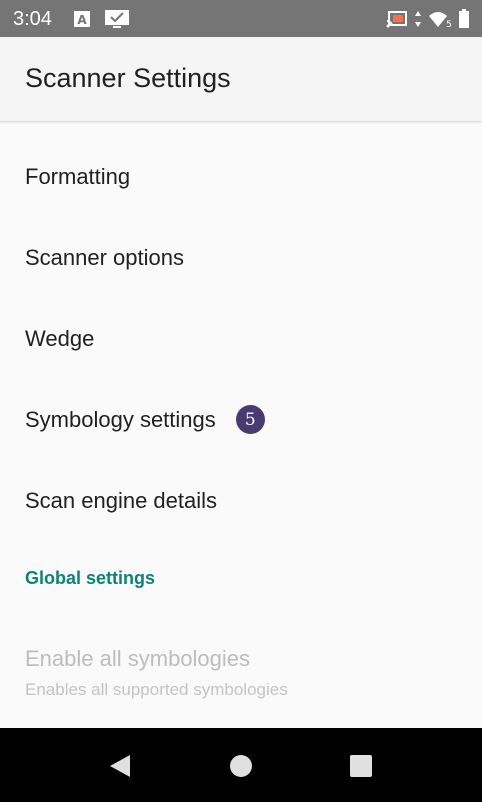 The width and height of the screenshot is (482, 802). What do you see at coordinates (117, 19) in the screenshot?
I see `download-check-icon` at bounding box center [117, 19].